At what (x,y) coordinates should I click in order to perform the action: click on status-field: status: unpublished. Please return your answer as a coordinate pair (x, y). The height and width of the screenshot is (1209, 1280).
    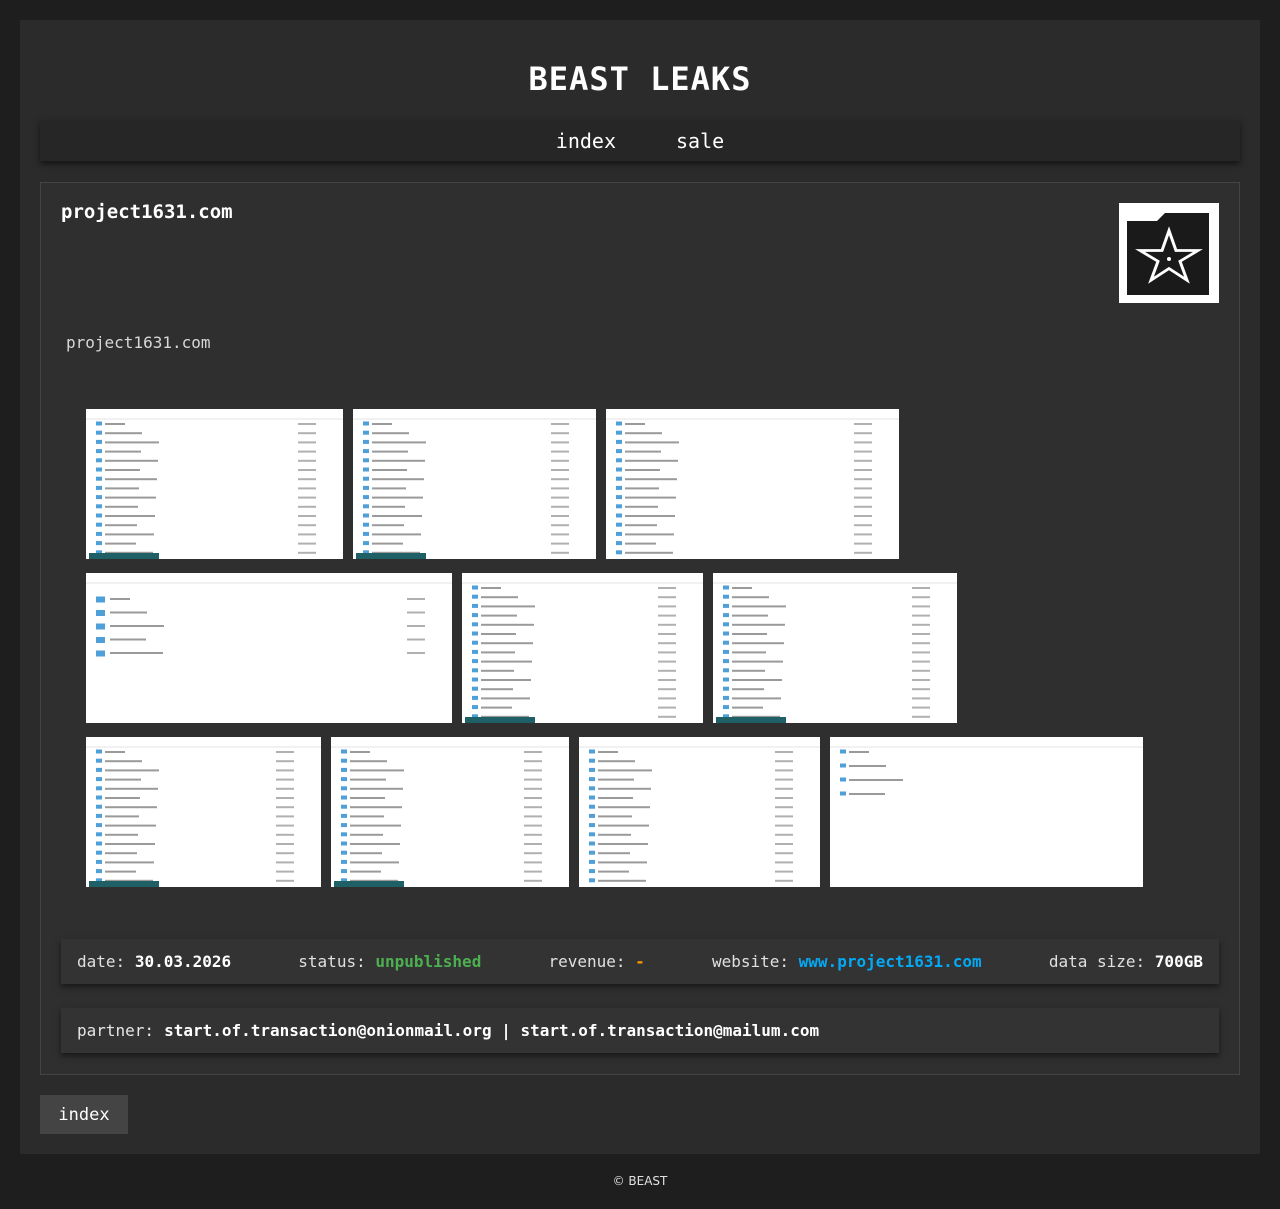
    Looking at the image, I should click on (389, 961).